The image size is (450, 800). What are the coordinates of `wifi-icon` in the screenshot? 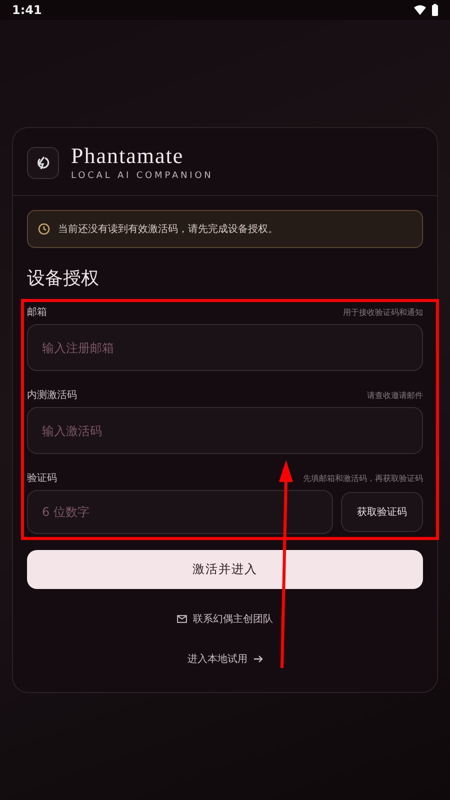 It's located at (420, 10).